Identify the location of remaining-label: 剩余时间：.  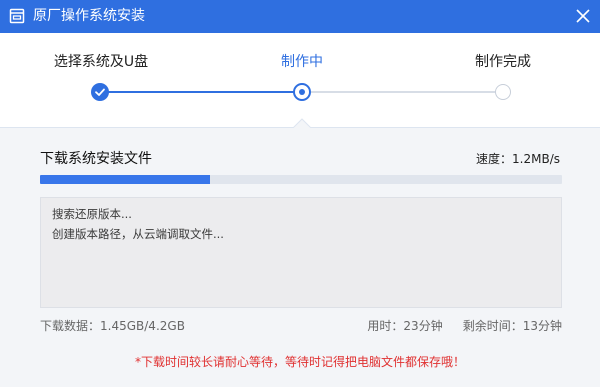
(492, 326).